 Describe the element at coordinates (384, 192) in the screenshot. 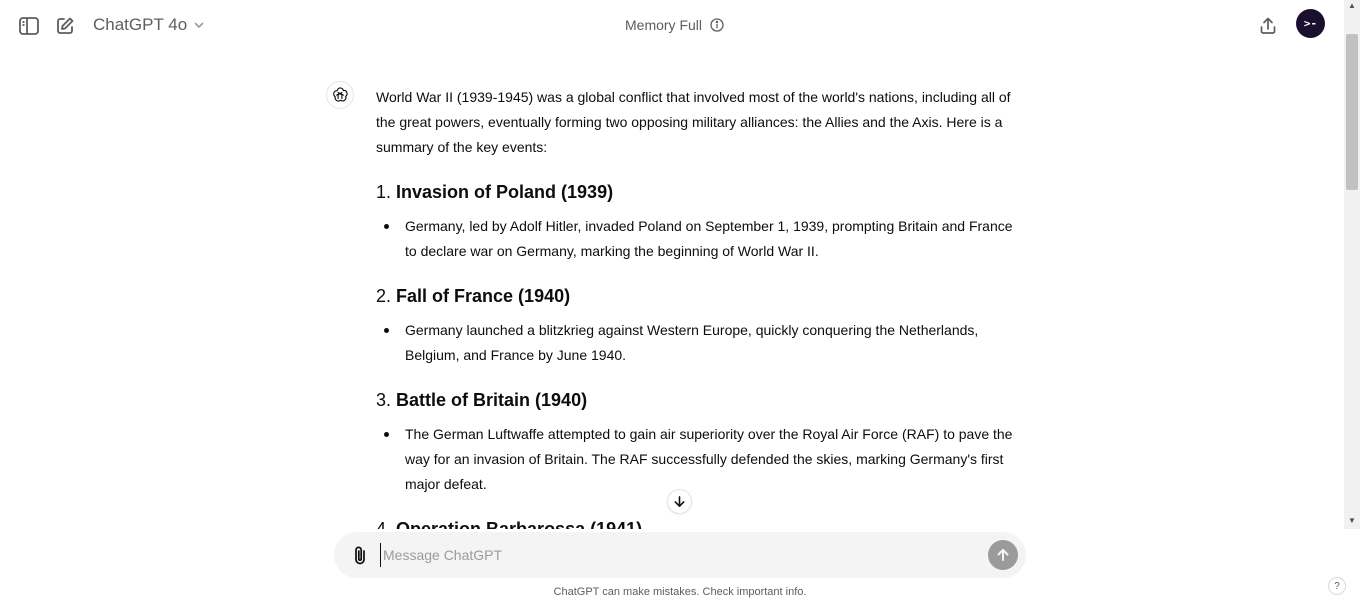

I see `section-number: 1.` at that location.